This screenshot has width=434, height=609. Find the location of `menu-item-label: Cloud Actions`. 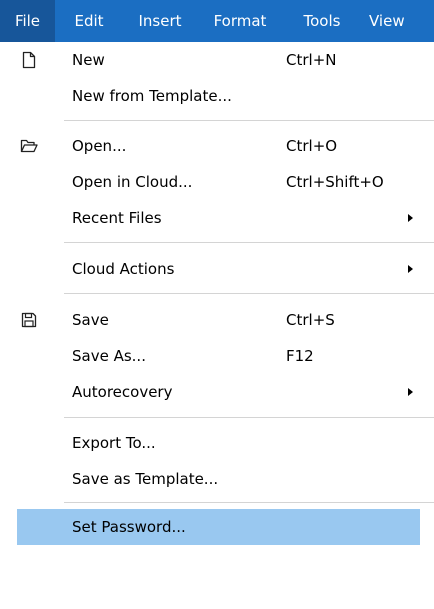

menu-item-label: Cloud Actions is located at coordinates (123, 269).